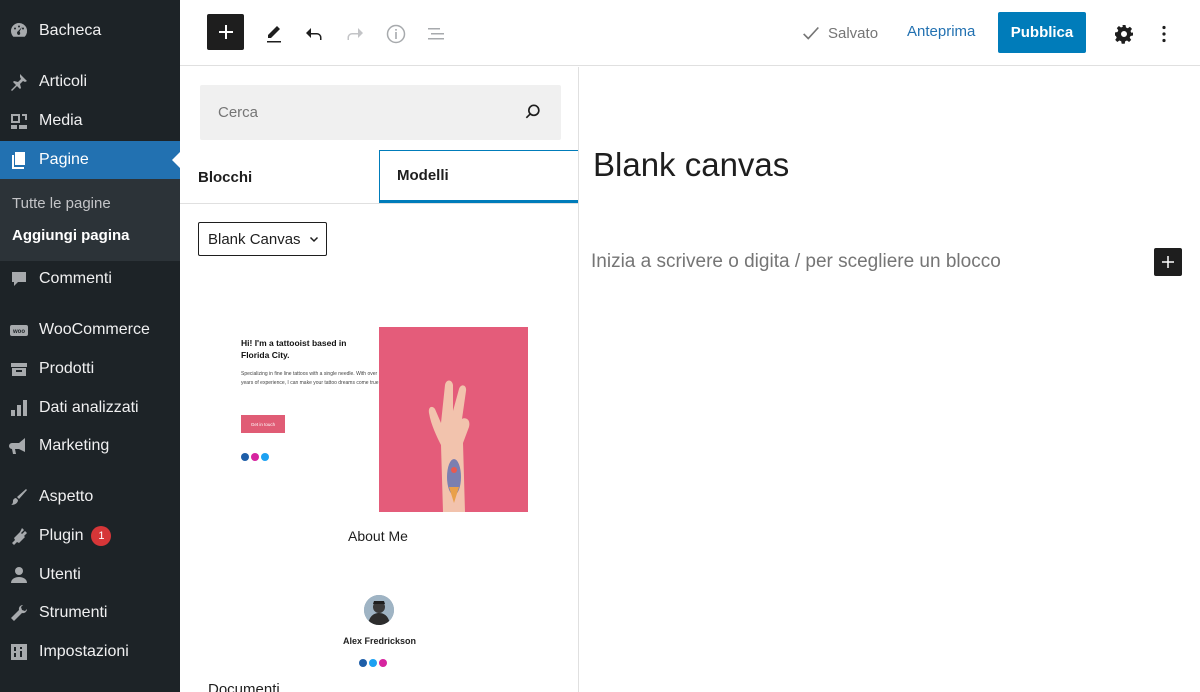  I want to click on sidebar-item-label: Dati analizzati, so click(89, 407).